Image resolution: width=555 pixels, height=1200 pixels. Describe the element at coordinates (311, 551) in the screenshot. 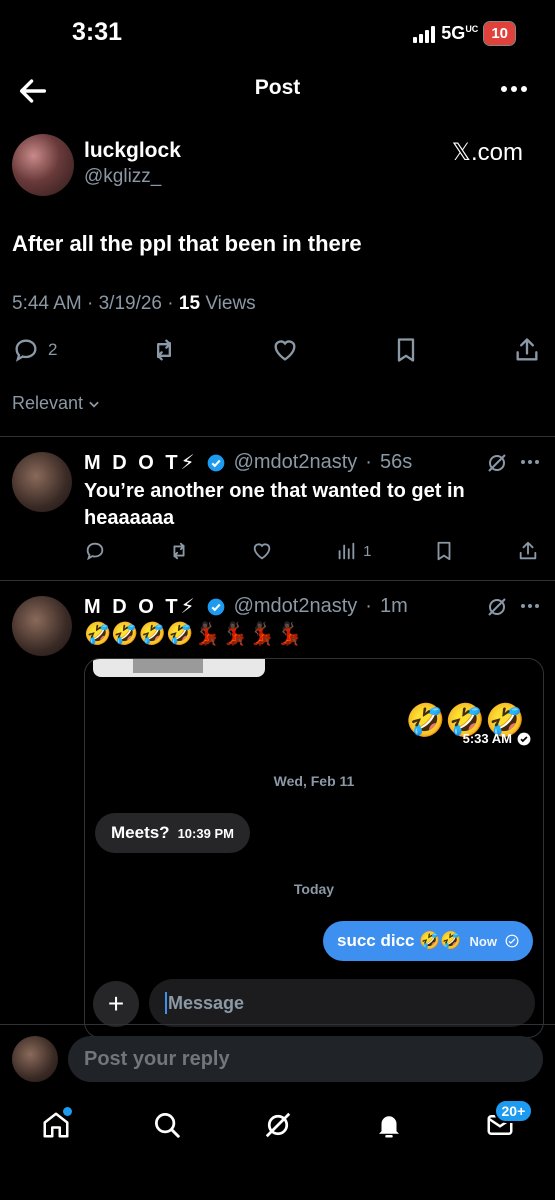

I see `reply-actions: 1` at that location.